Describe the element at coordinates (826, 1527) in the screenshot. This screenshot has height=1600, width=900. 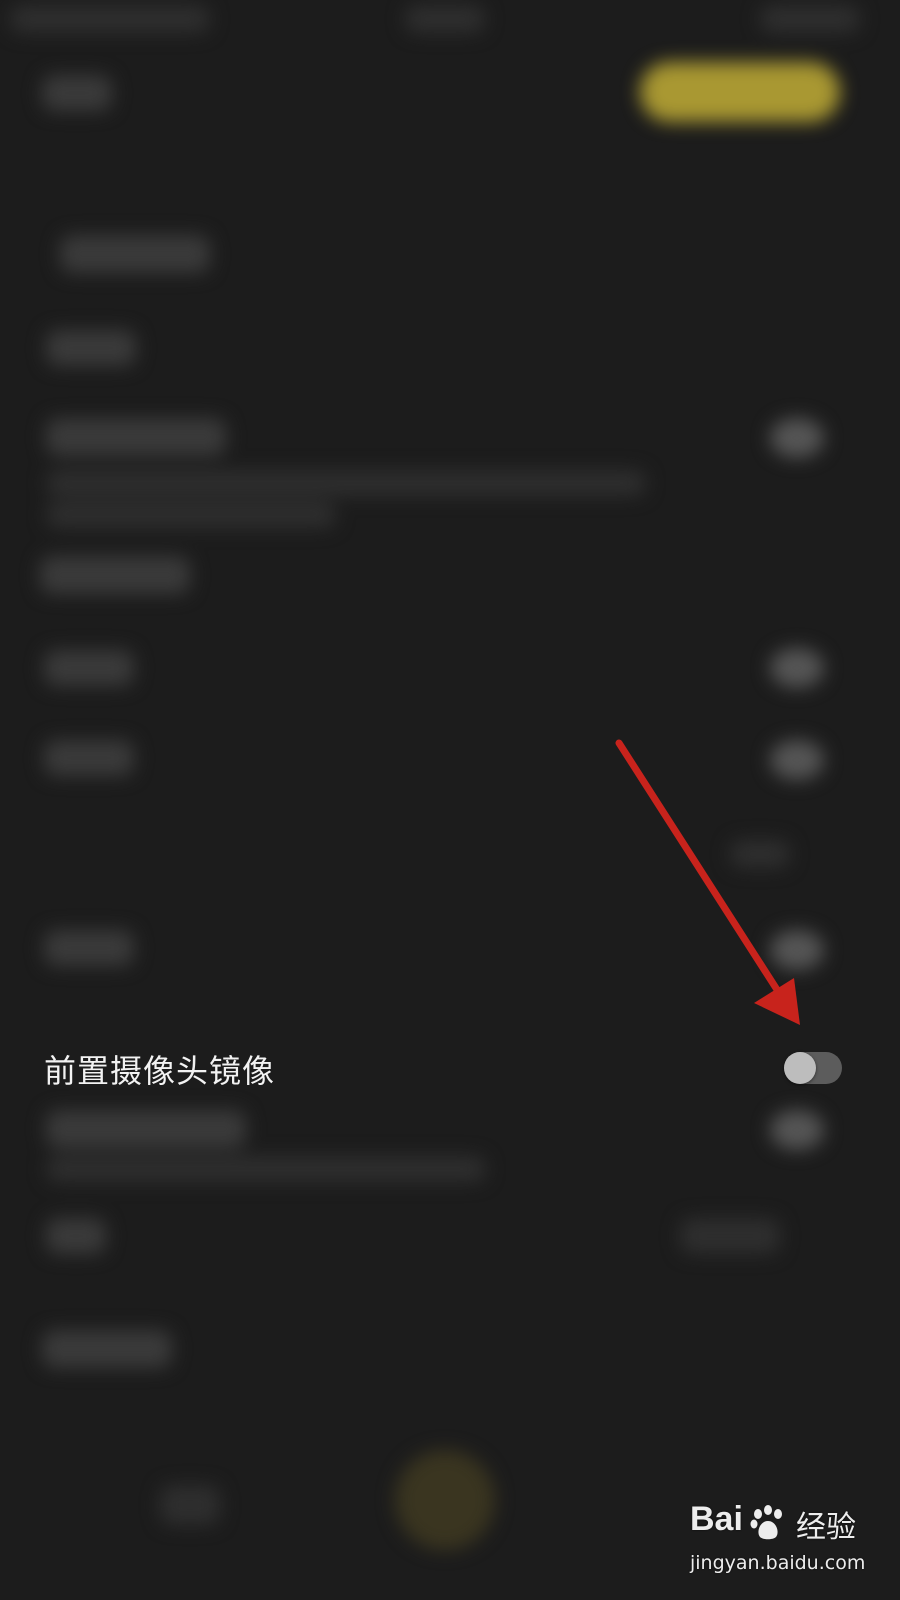
I see `watermark-cn-text: 经验` at that location.